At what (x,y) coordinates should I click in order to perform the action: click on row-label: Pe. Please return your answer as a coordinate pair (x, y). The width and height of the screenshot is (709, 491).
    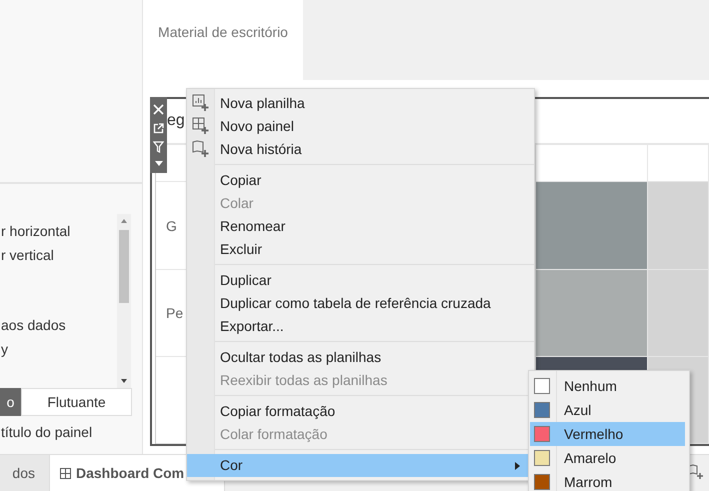
    Looking at the image, I should click on (175, 313).